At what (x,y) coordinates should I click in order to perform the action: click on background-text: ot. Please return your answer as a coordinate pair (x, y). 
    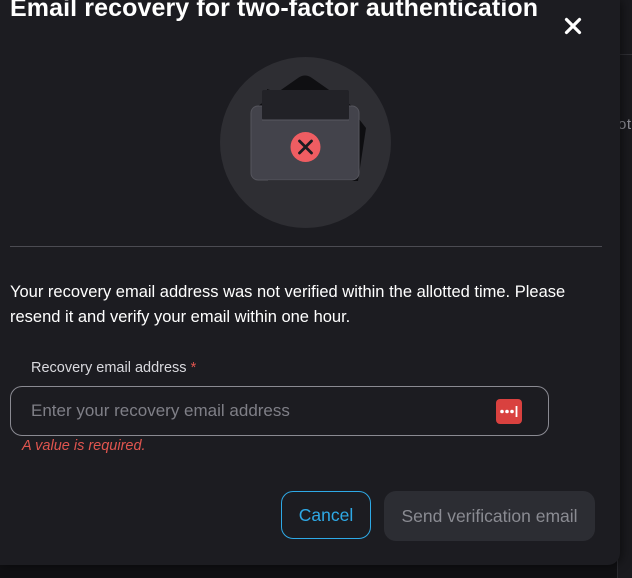
    Looking at the image, I should click on (625, 124).